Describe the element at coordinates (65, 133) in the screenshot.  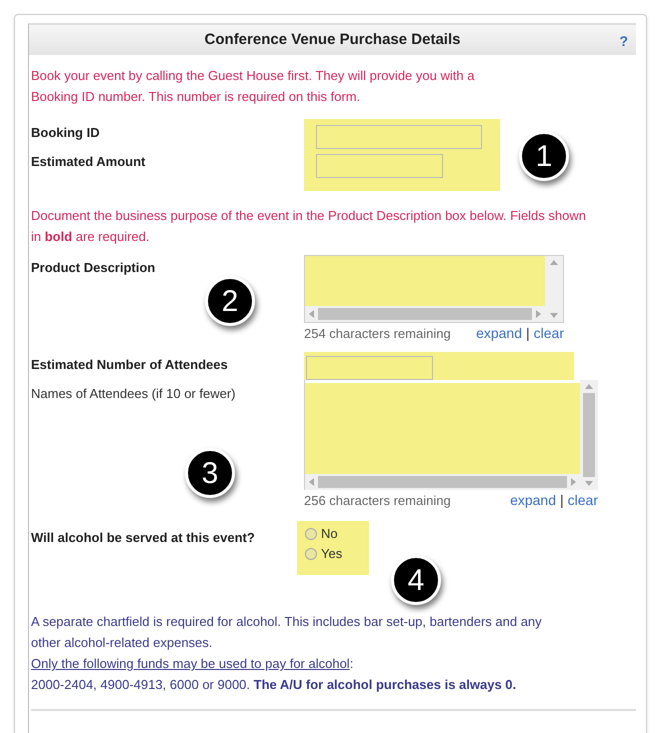
I see `field-label: Booking ID` at that location.